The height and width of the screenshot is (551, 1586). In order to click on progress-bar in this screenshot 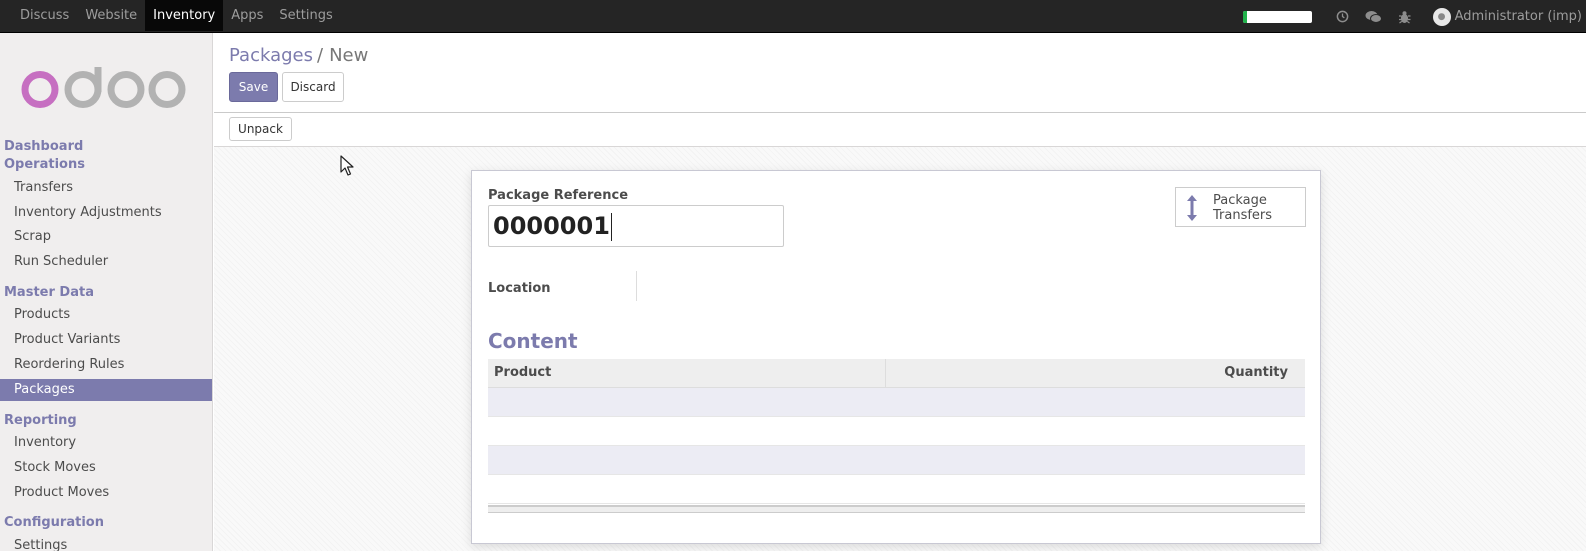, I will do `click(1277, 16)`.